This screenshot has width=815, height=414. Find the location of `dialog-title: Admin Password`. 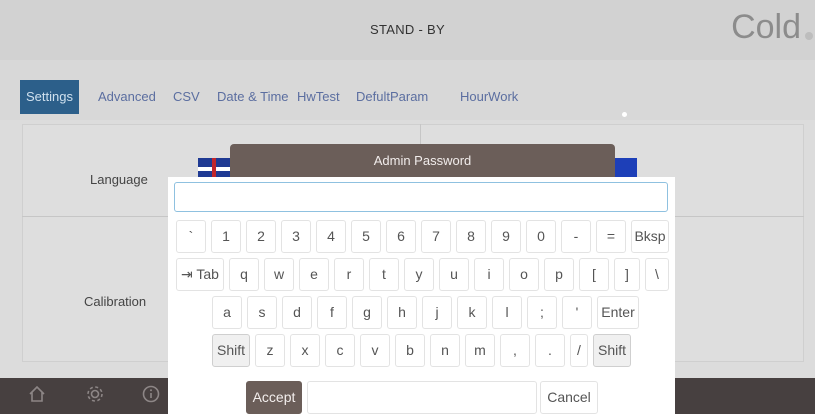

dialog-title: Admin Password is located at coordinates (422, 160).